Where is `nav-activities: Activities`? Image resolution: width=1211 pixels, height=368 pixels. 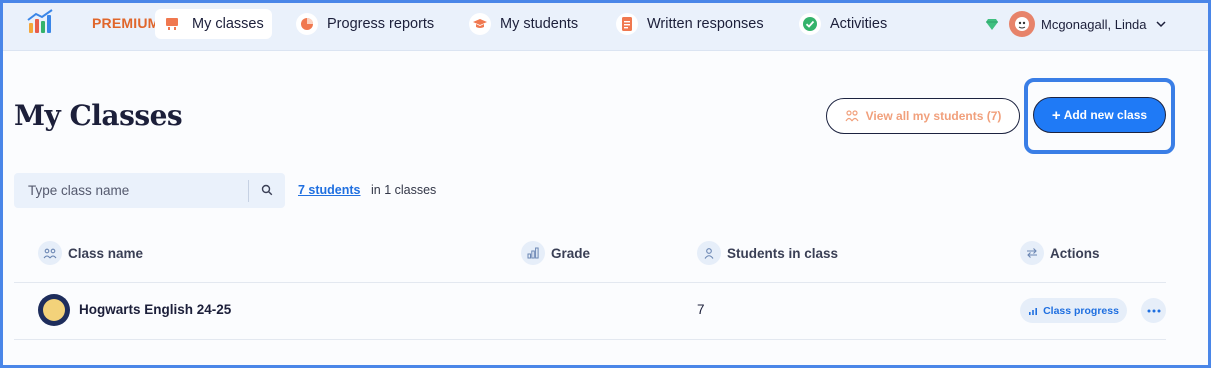 nav-activities: Activities is located at coordinates (844, 24).